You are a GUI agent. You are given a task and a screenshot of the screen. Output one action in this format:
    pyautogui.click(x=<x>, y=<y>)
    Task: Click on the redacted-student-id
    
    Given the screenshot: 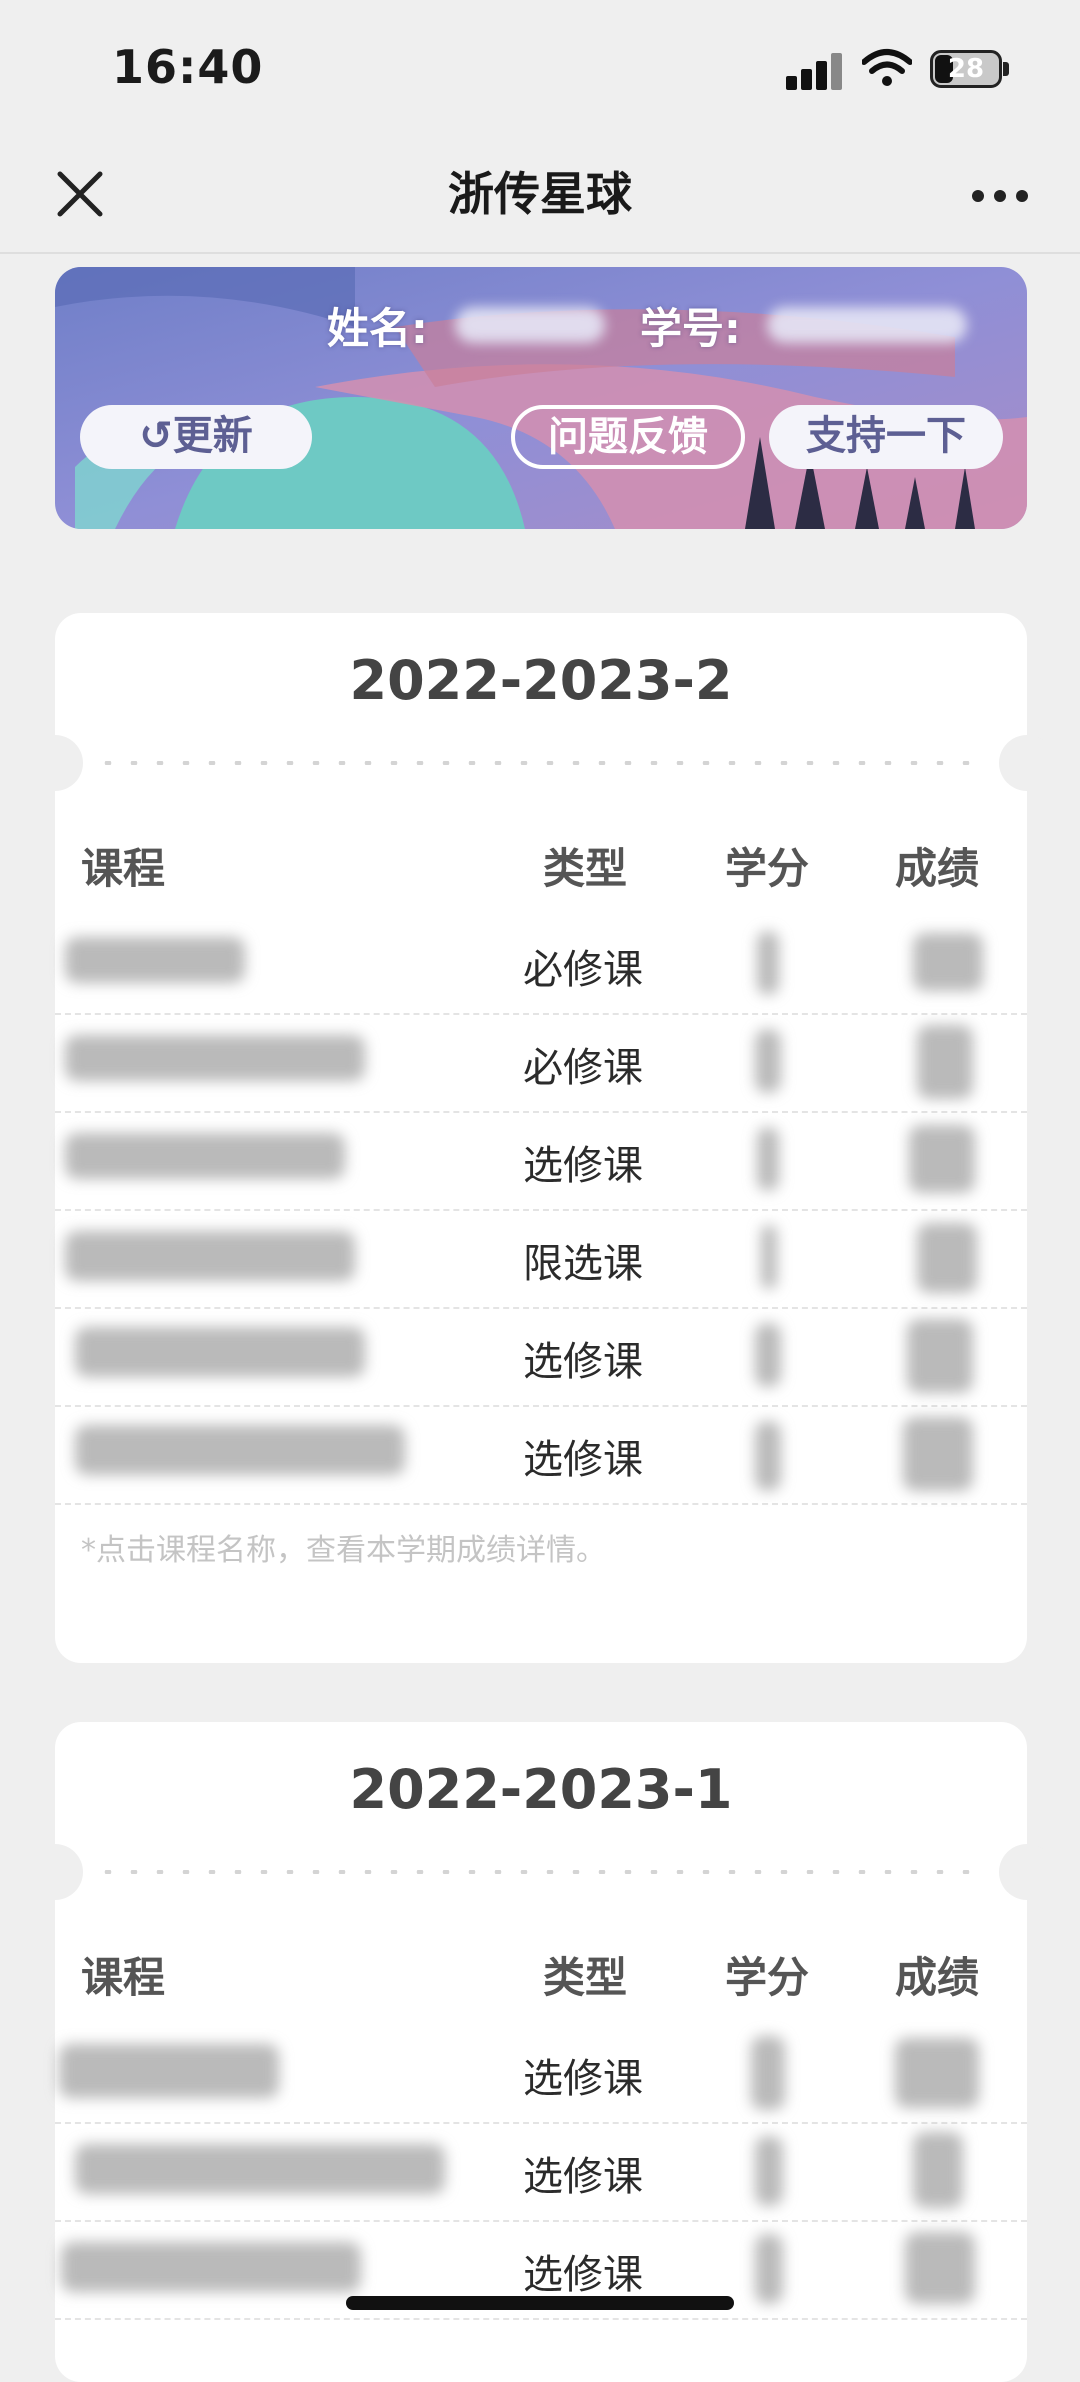 What is the action you would take?
    pyautogui.click(x=867, y=325)
    